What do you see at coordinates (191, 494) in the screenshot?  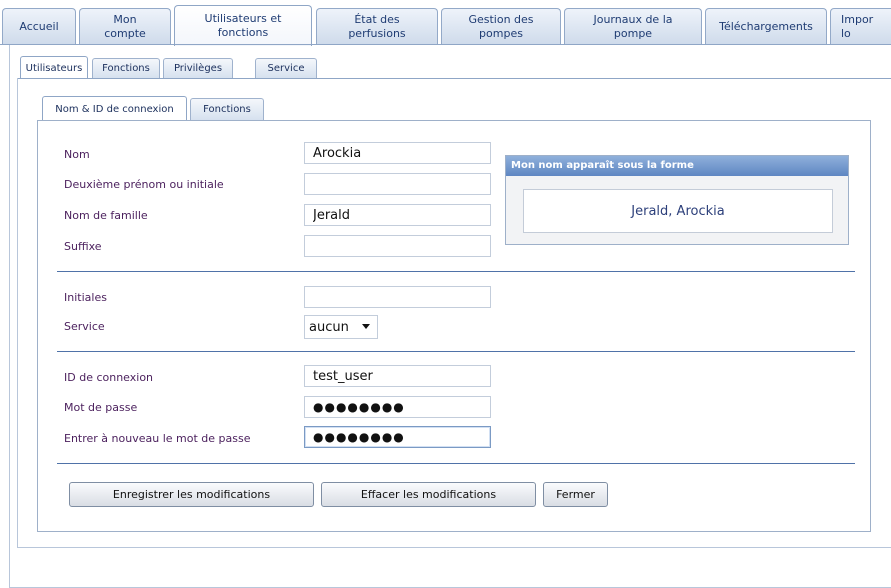 I see `save-button: Enregistrer les modifications` at bounding box center [191, 494].